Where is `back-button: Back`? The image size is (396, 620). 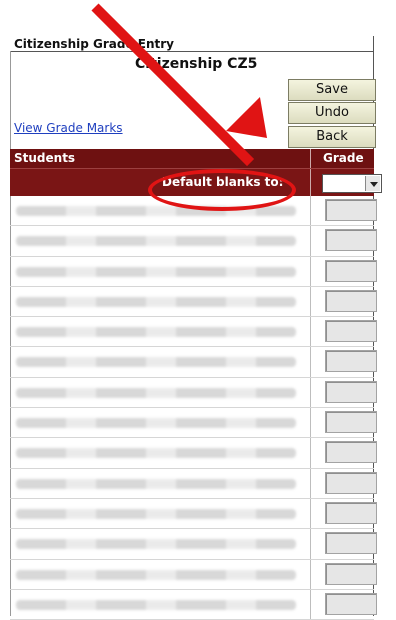 back-button: Back is located at coordinates (332, 137).